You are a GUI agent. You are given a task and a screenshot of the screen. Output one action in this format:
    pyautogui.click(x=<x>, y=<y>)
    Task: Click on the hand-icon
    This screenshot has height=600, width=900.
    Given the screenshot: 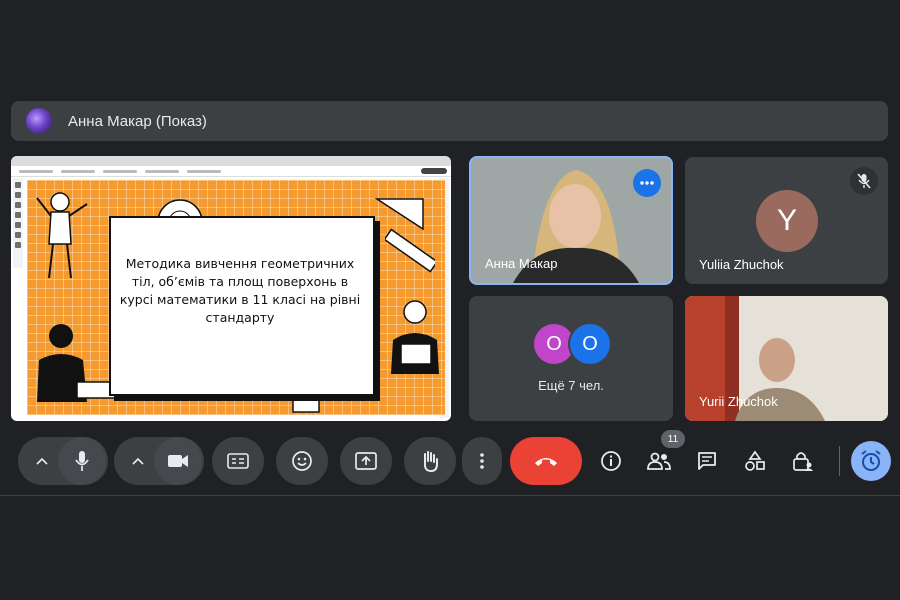 What is the action you would take?
    pyautogui.click(x=430, y=461)
    